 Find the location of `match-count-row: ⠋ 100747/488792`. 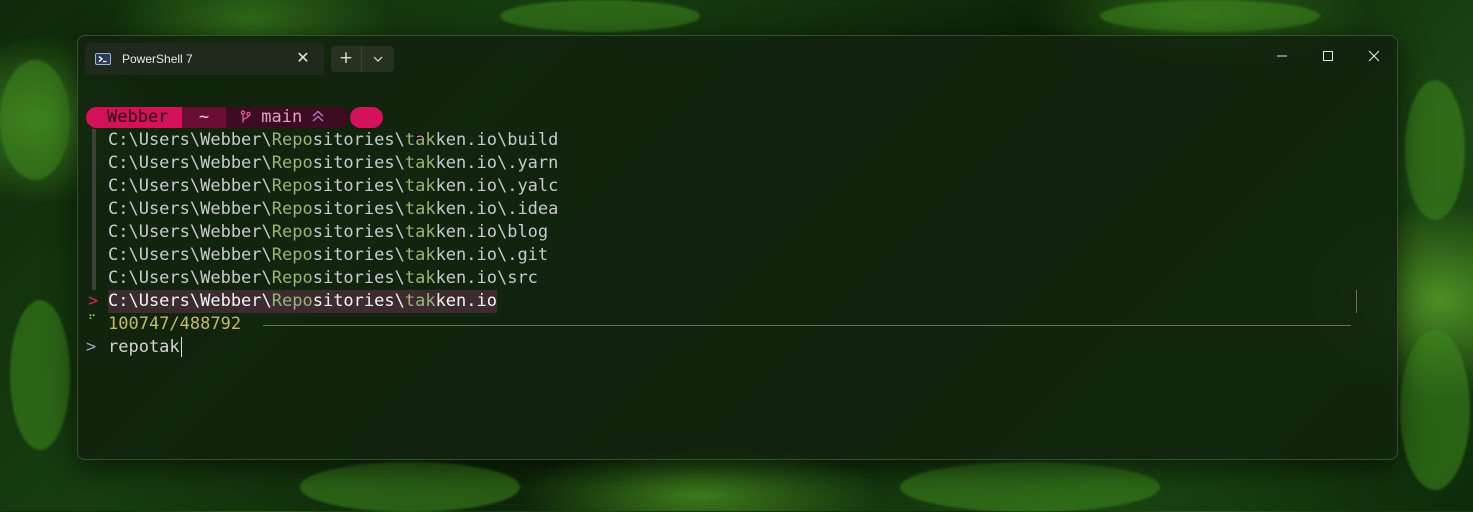

match-count-row: ⠋ 100747/488792 is located at coordinates (737, 324).